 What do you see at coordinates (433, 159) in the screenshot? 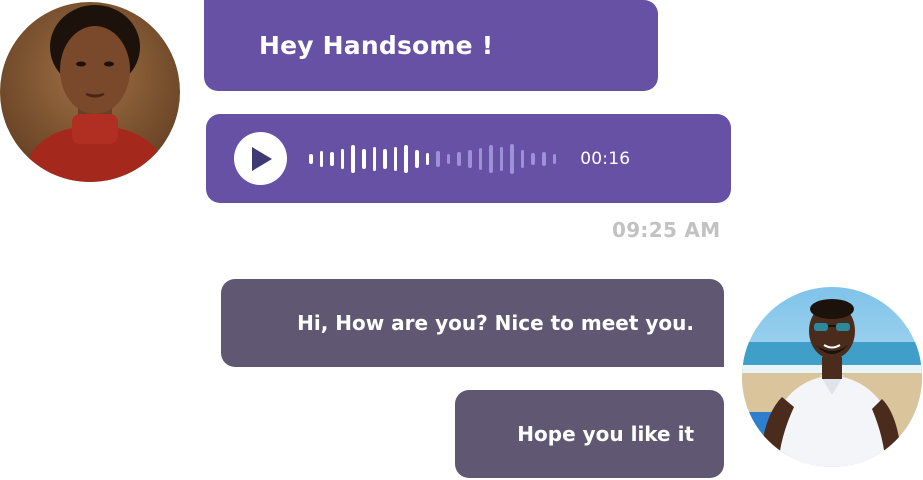
I see `audio-waveform-icon` at bounding box center [433, 159].